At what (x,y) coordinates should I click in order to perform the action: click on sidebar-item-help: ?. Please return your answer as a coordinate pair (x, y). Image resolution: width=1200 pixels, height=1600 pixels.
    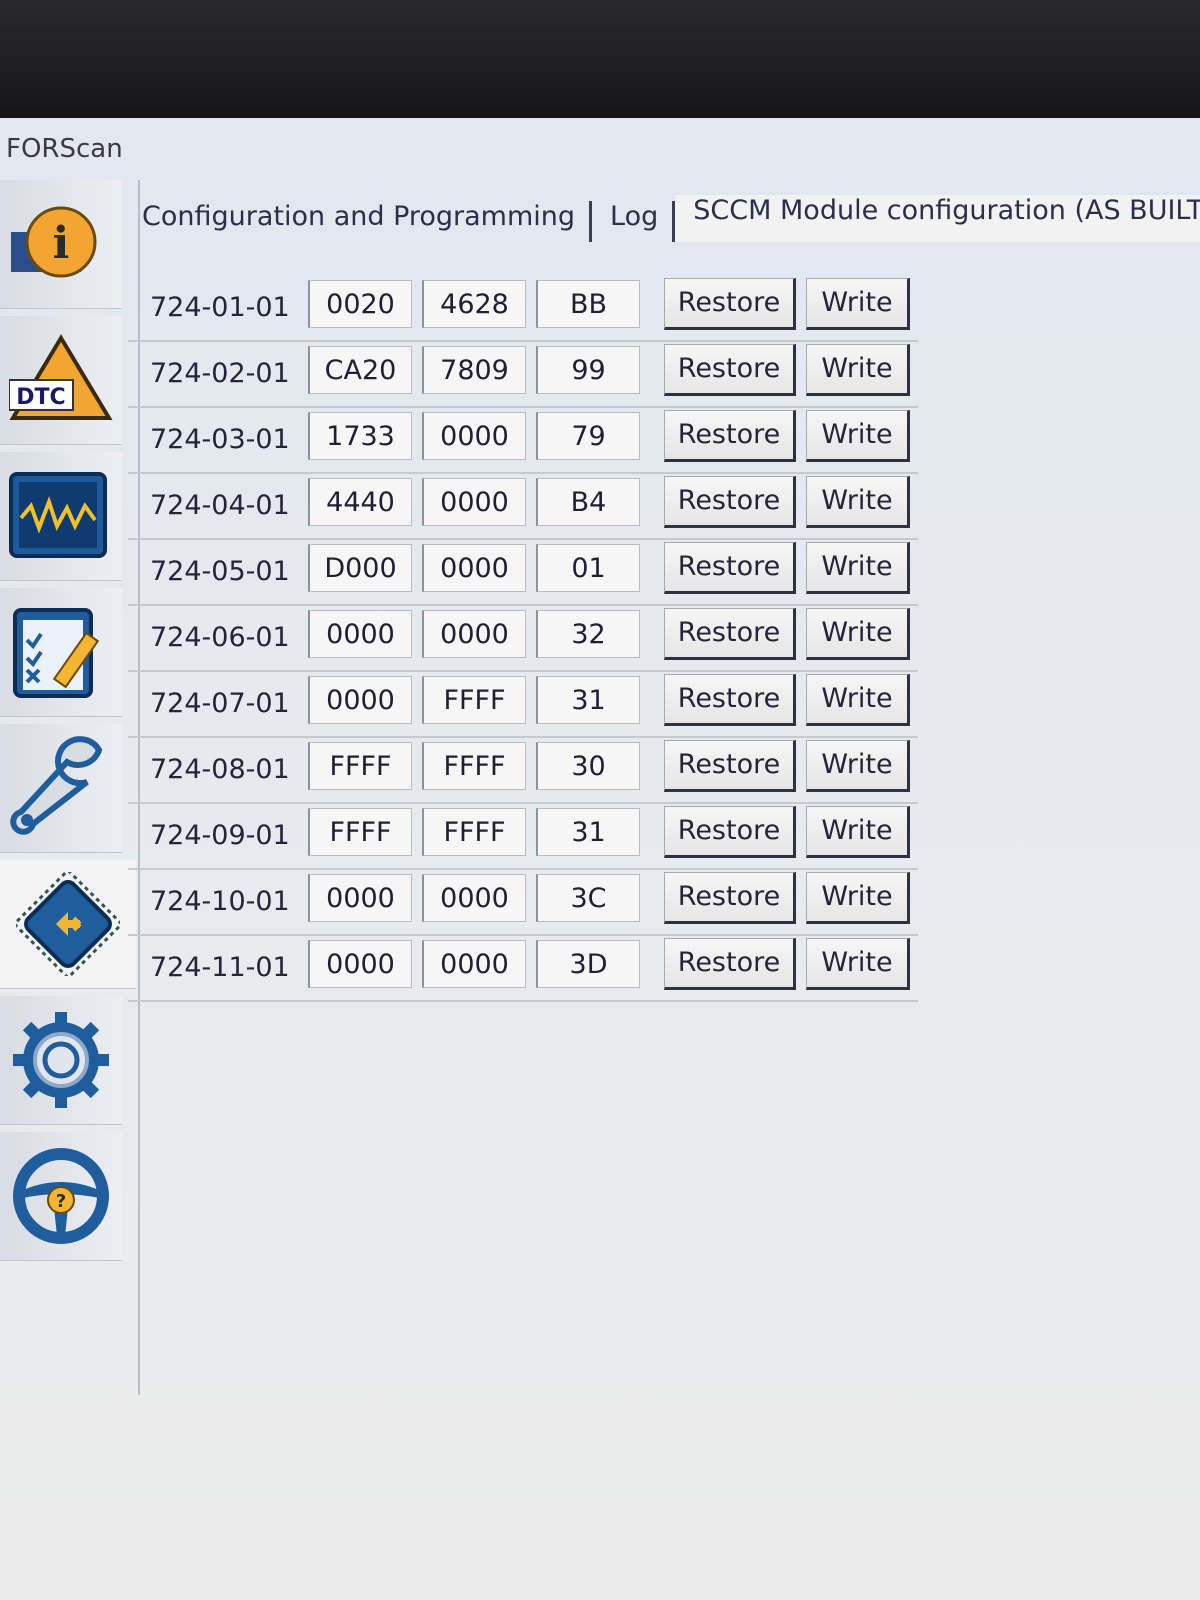
    Looking at the image, I should click on (61, 1196).